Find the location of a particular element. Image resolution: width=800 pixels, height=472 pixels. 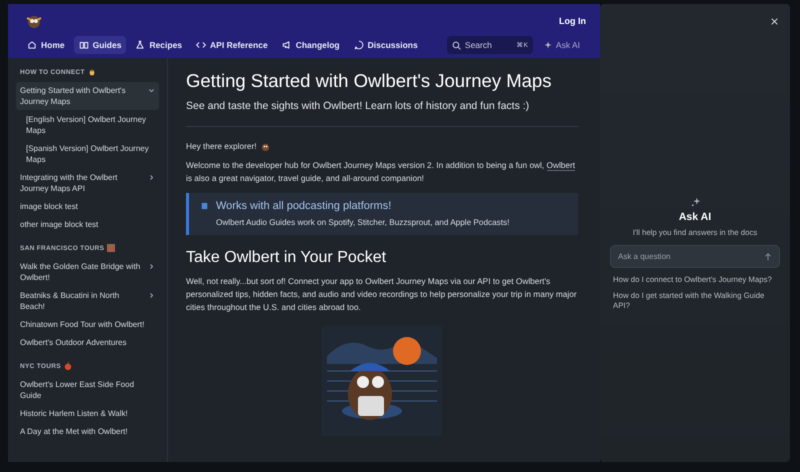

intro-paragraph: Welcome to the developer hub for Owlbert Journey Maps version 2. In addition to being a fun owl, Owlbert is also a great navigator, travel guide, and all-around companion! is located at coordinates (381, 172).